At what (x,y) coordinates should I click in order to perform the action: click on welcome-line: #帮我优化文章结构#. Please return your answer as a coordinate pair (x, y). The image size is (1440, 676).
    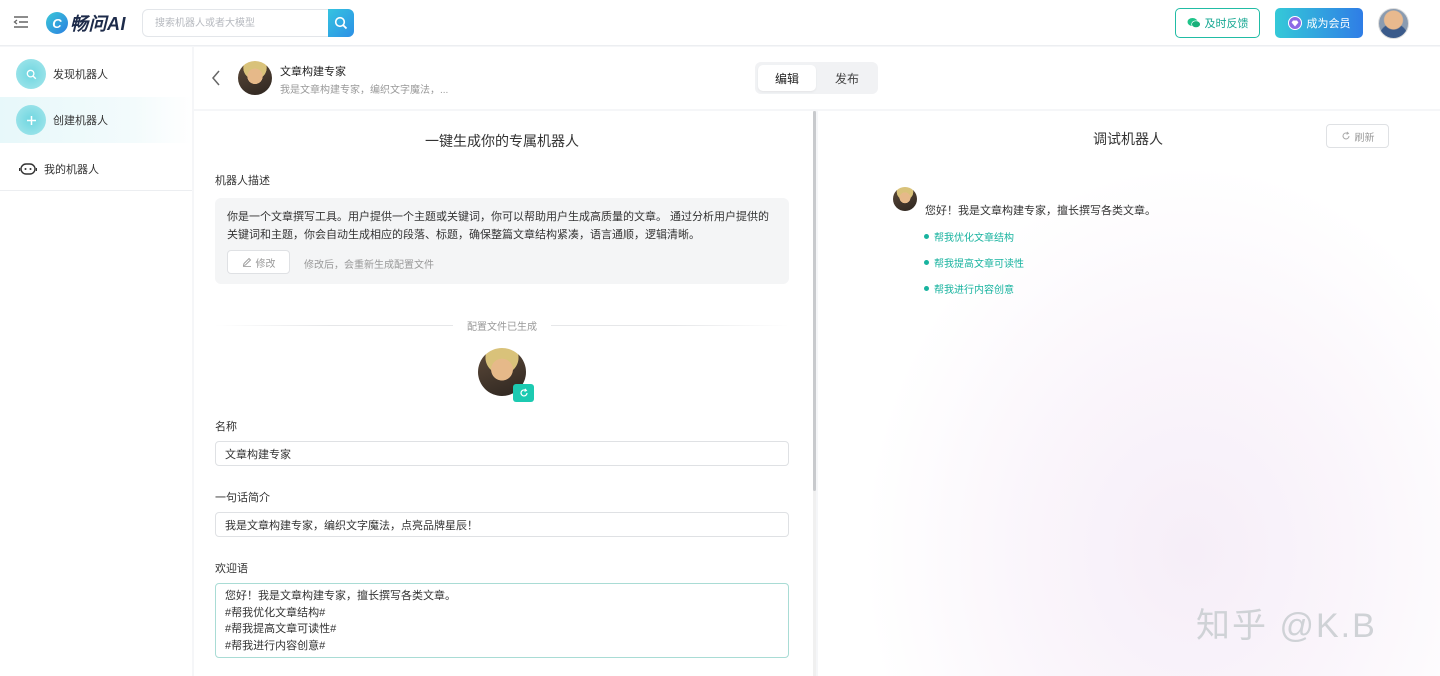
    Looking at the image, I should click on (275, 612).